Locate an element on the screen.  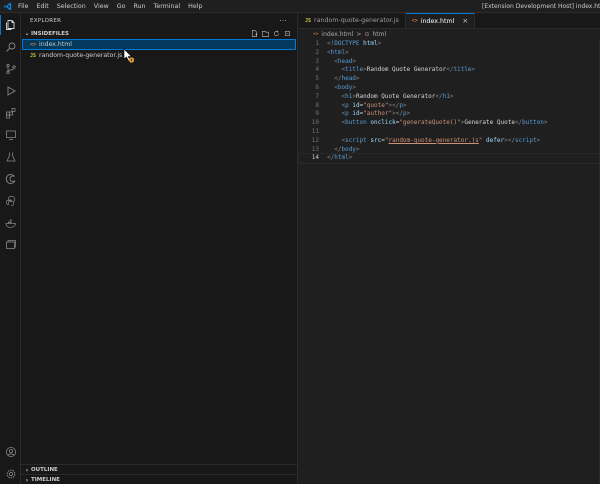
mouse-cursor-icon is located at coordinates (128, 56).